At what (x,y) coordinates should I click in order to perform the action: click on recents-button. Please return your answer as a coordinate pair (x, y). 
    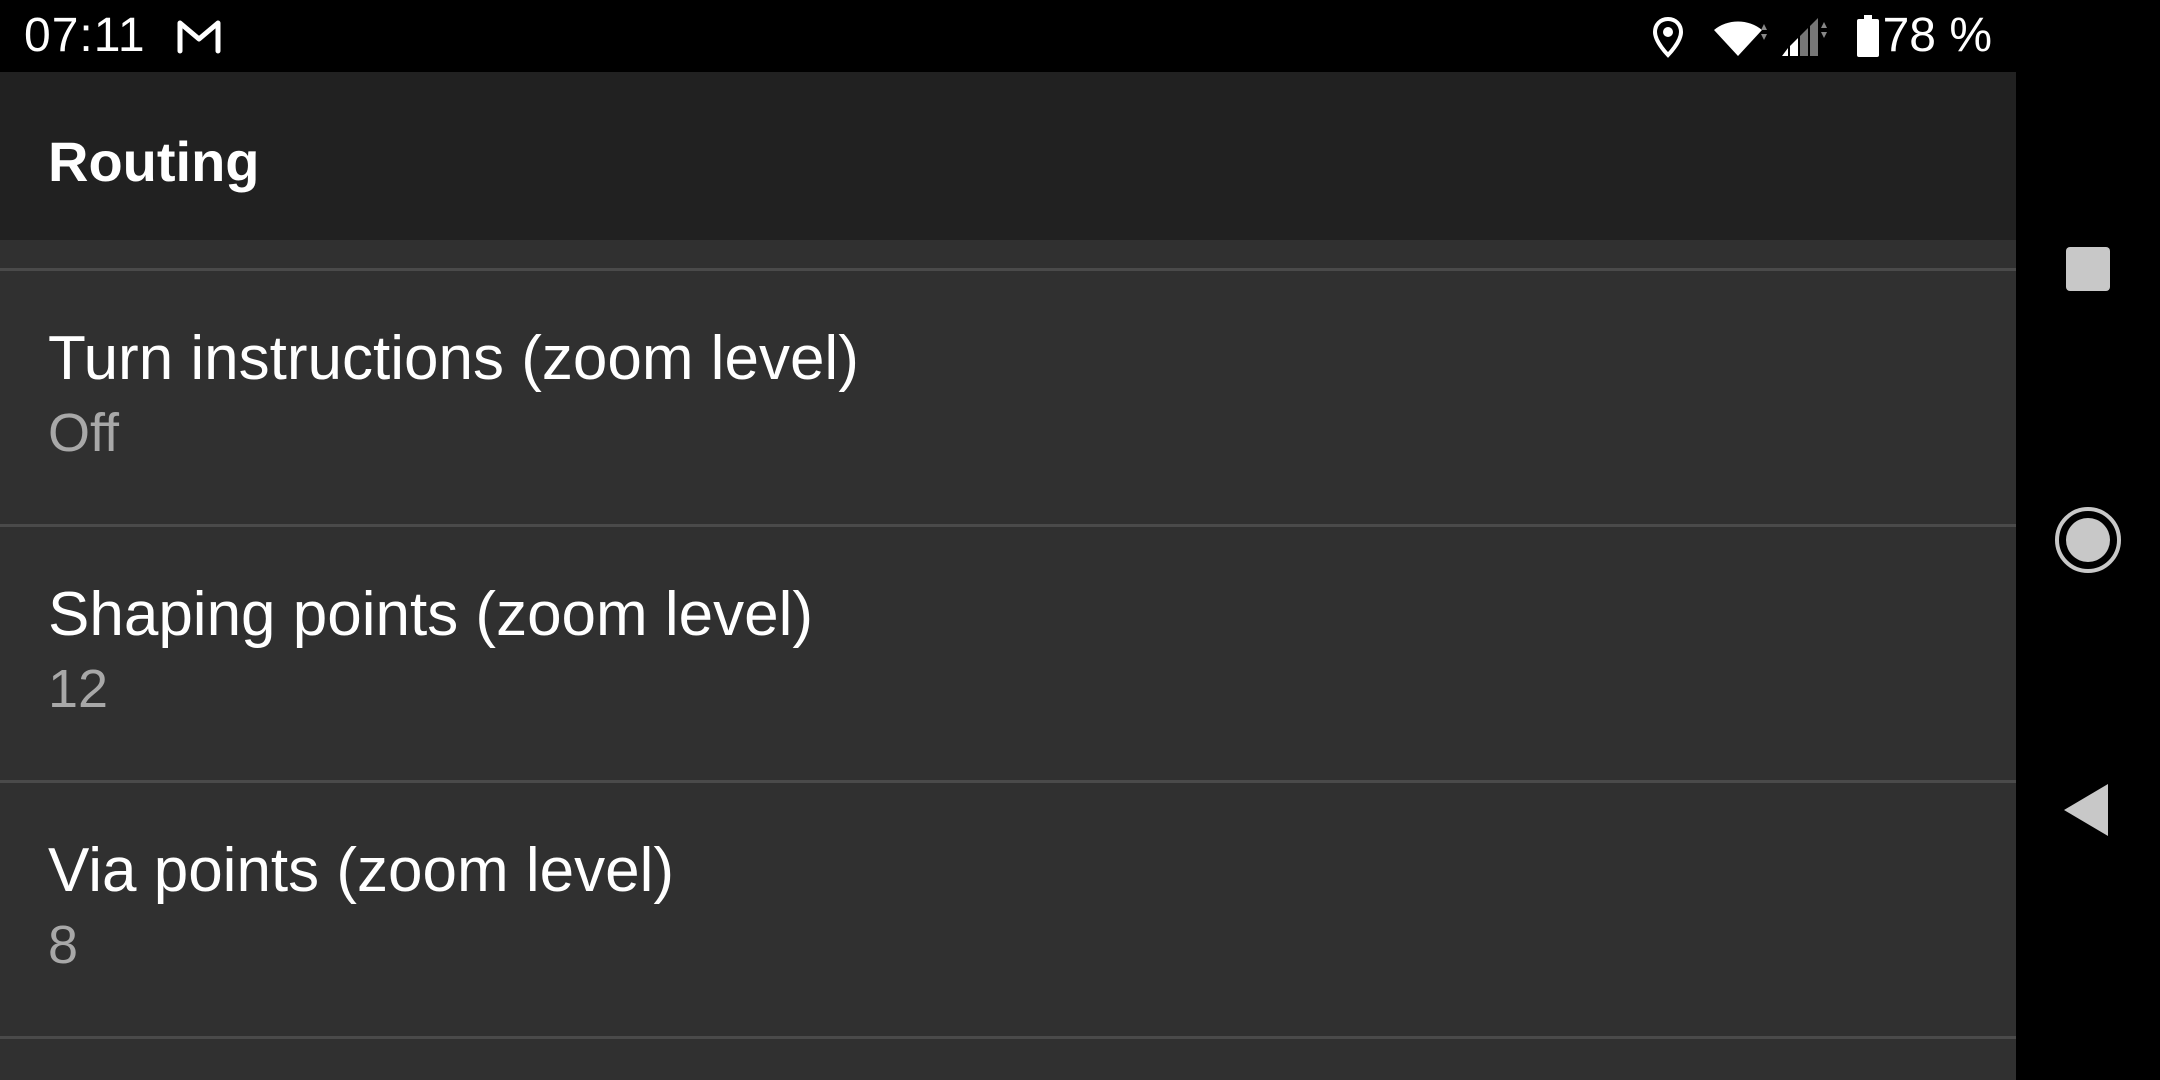
    Looking at the image, I should click on (2088, 269).